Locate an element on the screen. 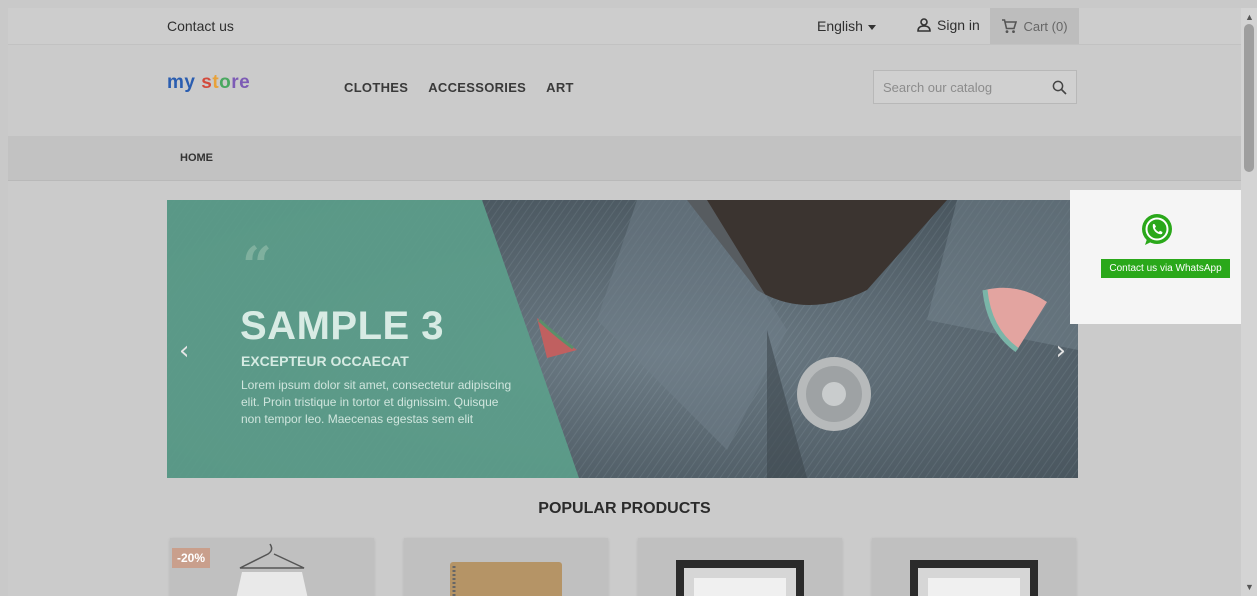 The height and width of the screenshot is (596, 1257). cart-button: Cart (0) is located at coordinates (1034, 26).